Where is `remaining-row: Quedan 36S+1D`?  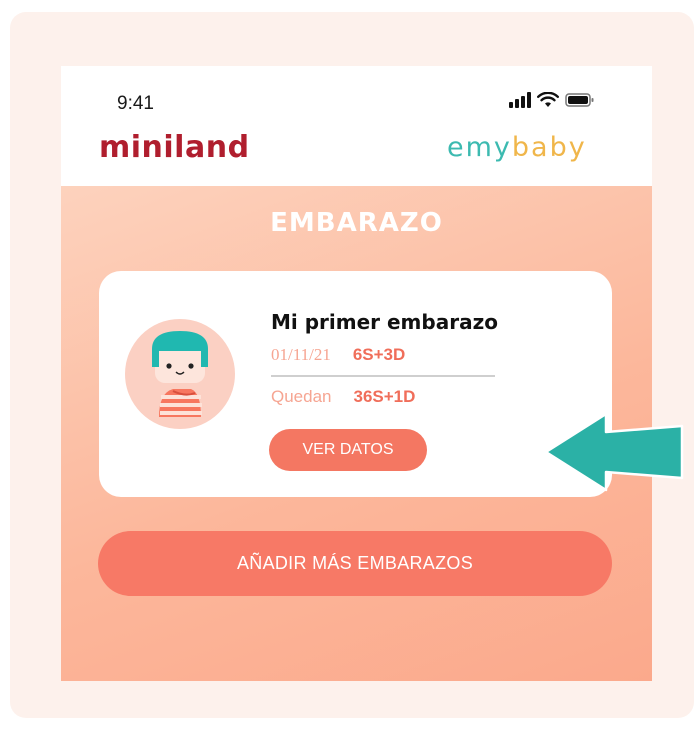
remaining-row: Quedan 36S+1D is located at coordinates (343, 397).